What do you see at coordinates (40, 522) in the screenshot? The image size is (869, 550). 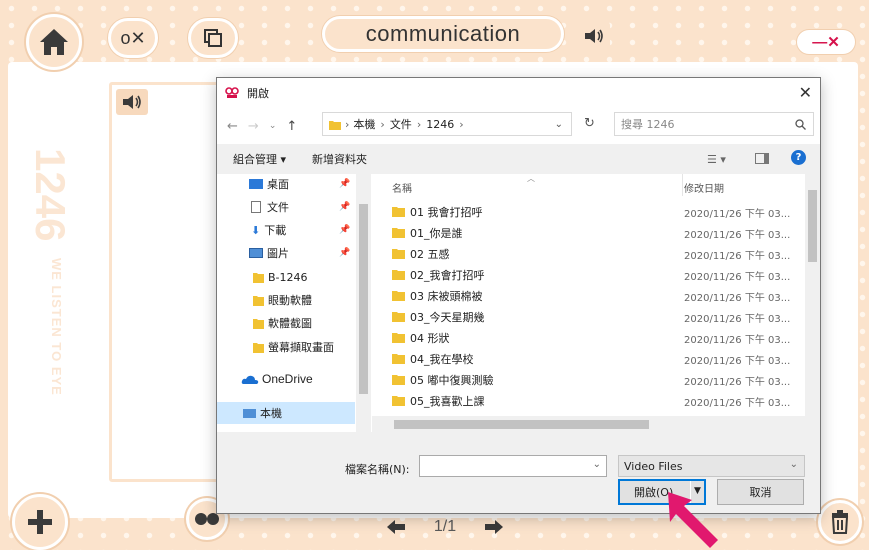 I see `add-button` at bounding box center [40, 522].